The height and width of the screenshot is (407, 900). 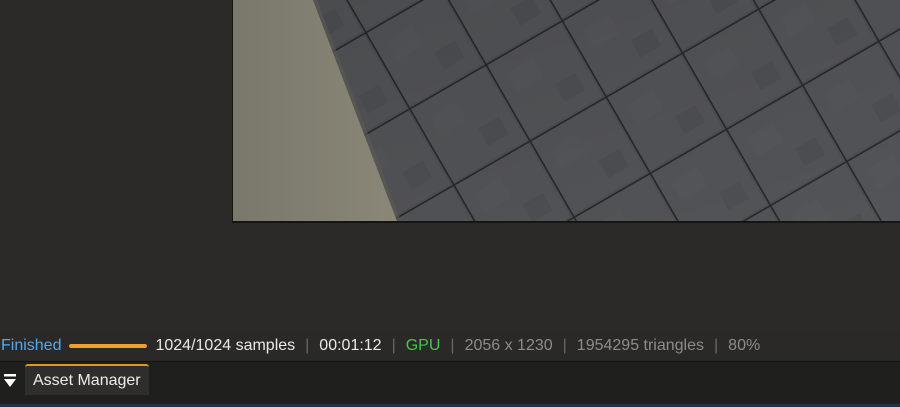 What do you see at coordinates (87, 379) in the screenshot?
I see `tab-asset-manager: Asset Manager` at bounding box center [87, 379].